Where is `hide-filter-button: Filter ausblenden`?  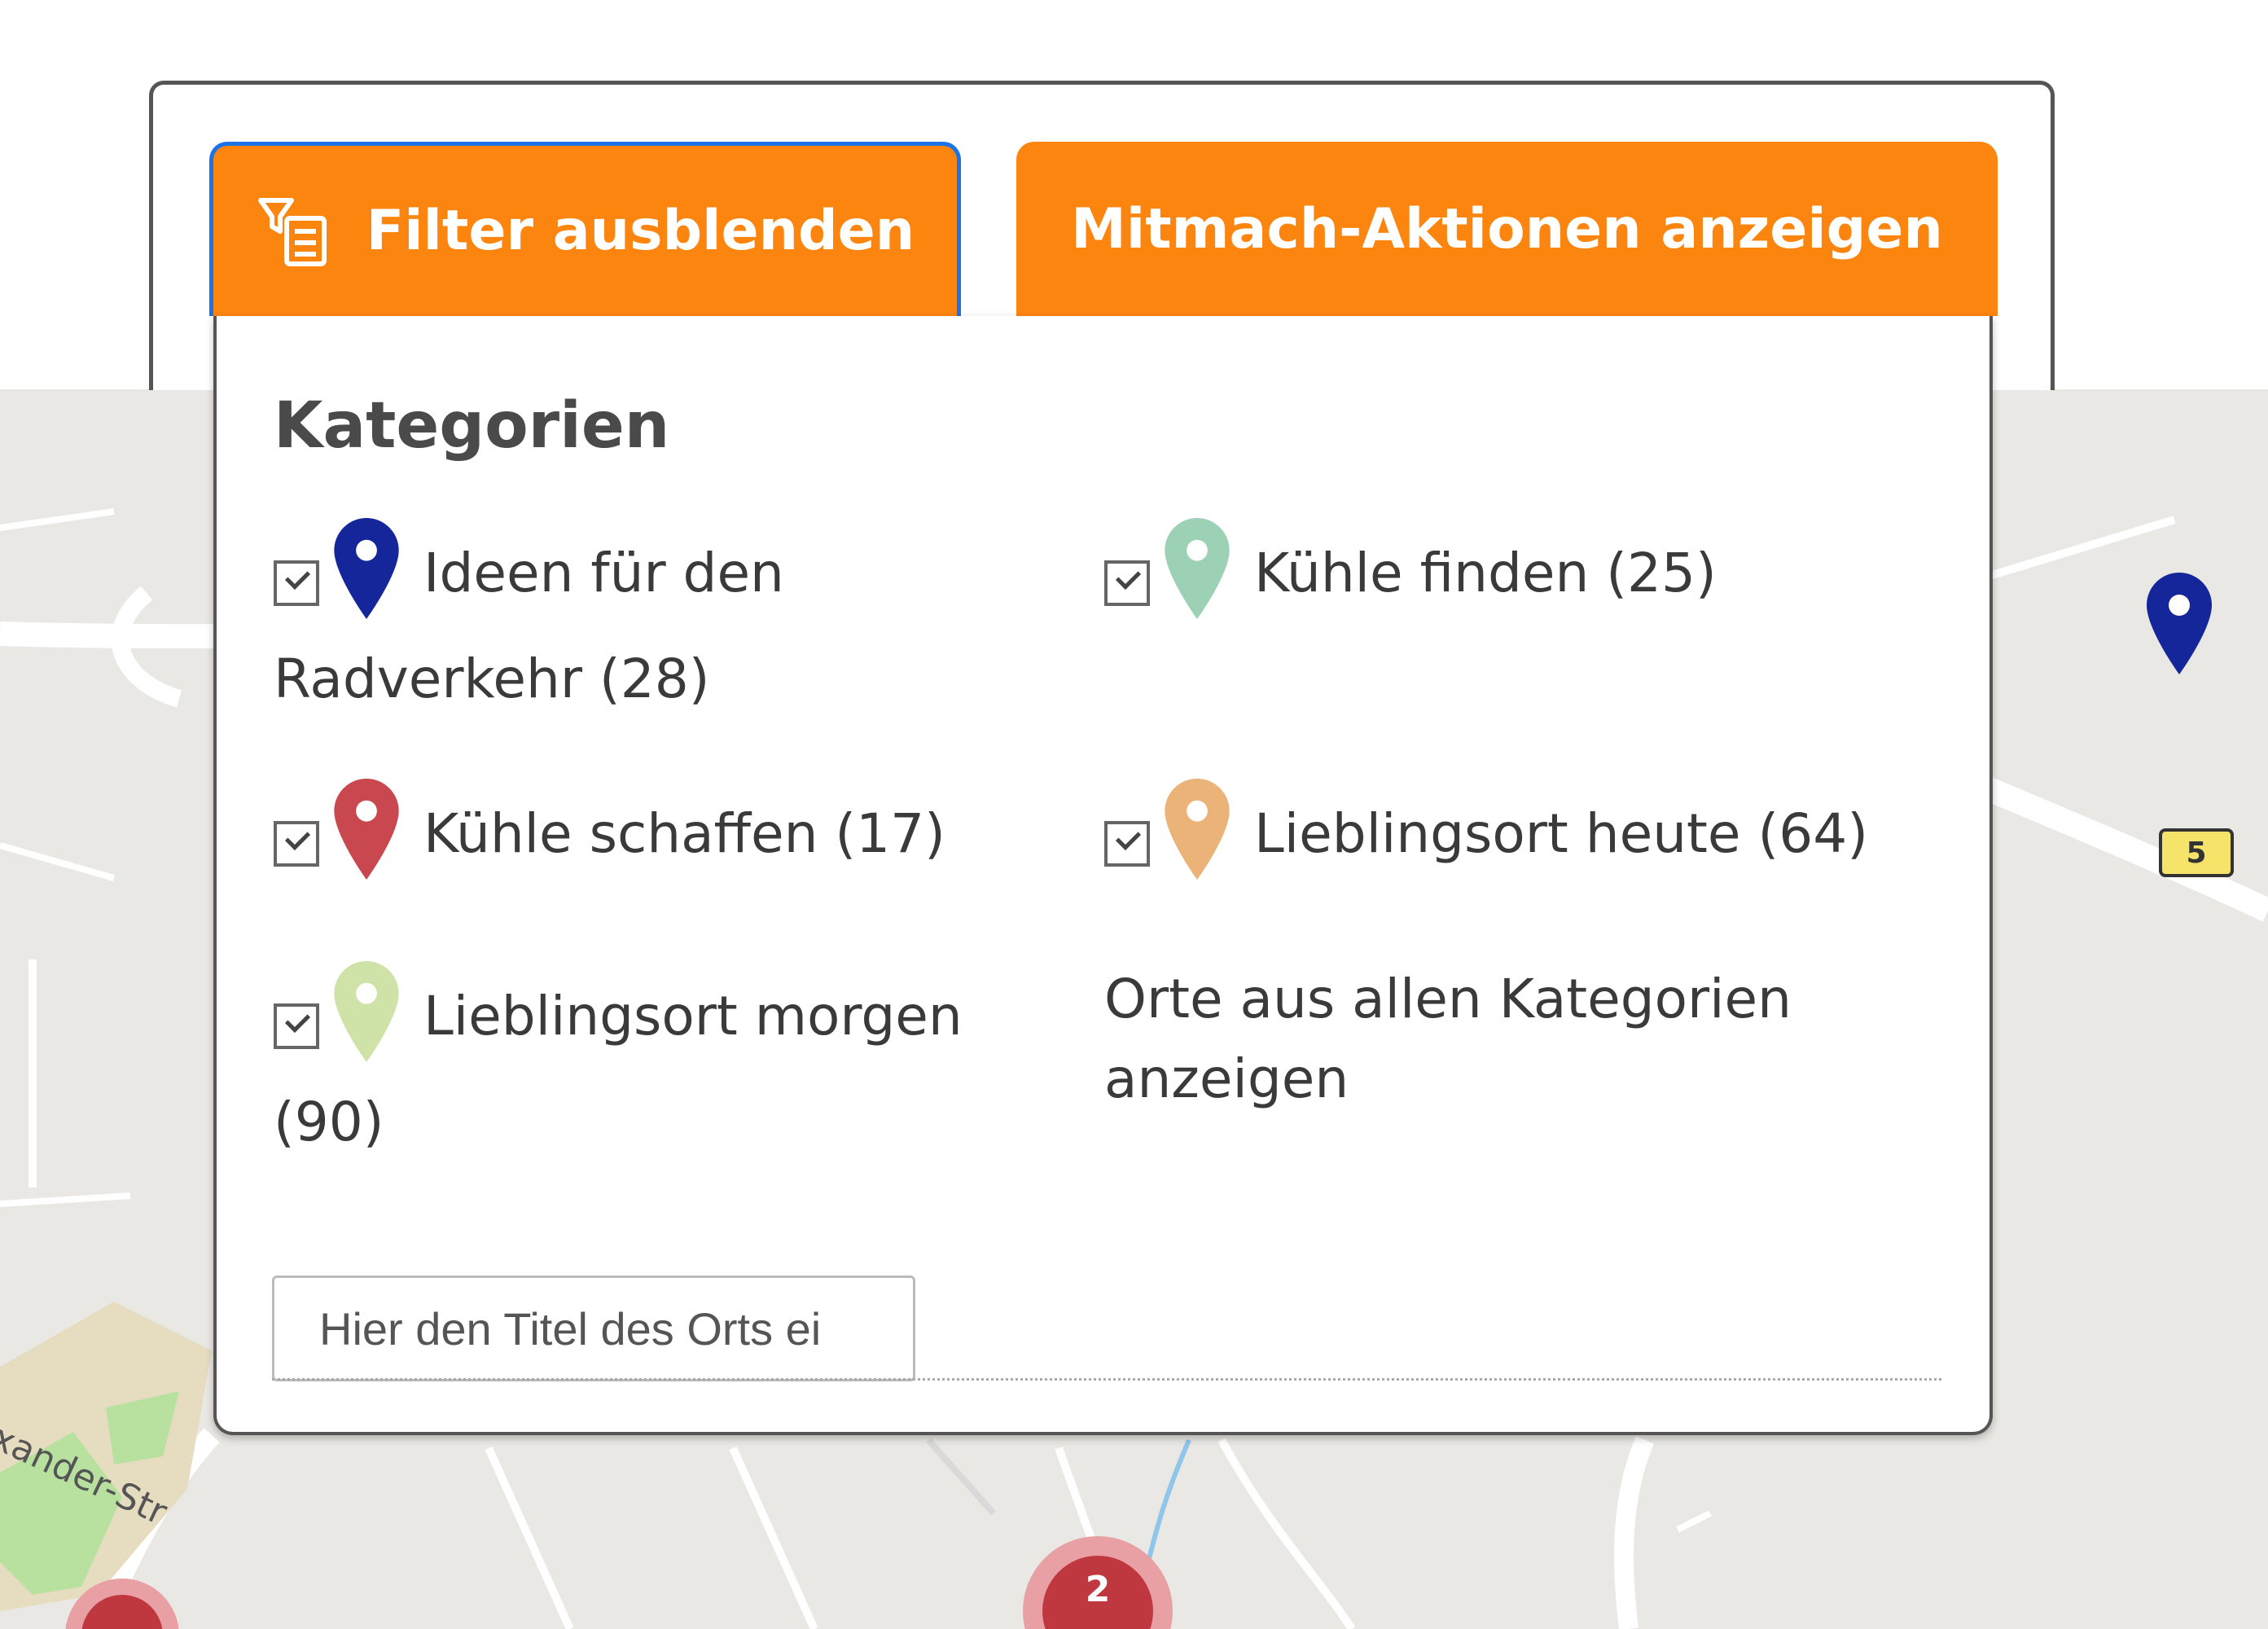 hide-filter-button: Filter ausblenden is located at coordinates (585, 229).